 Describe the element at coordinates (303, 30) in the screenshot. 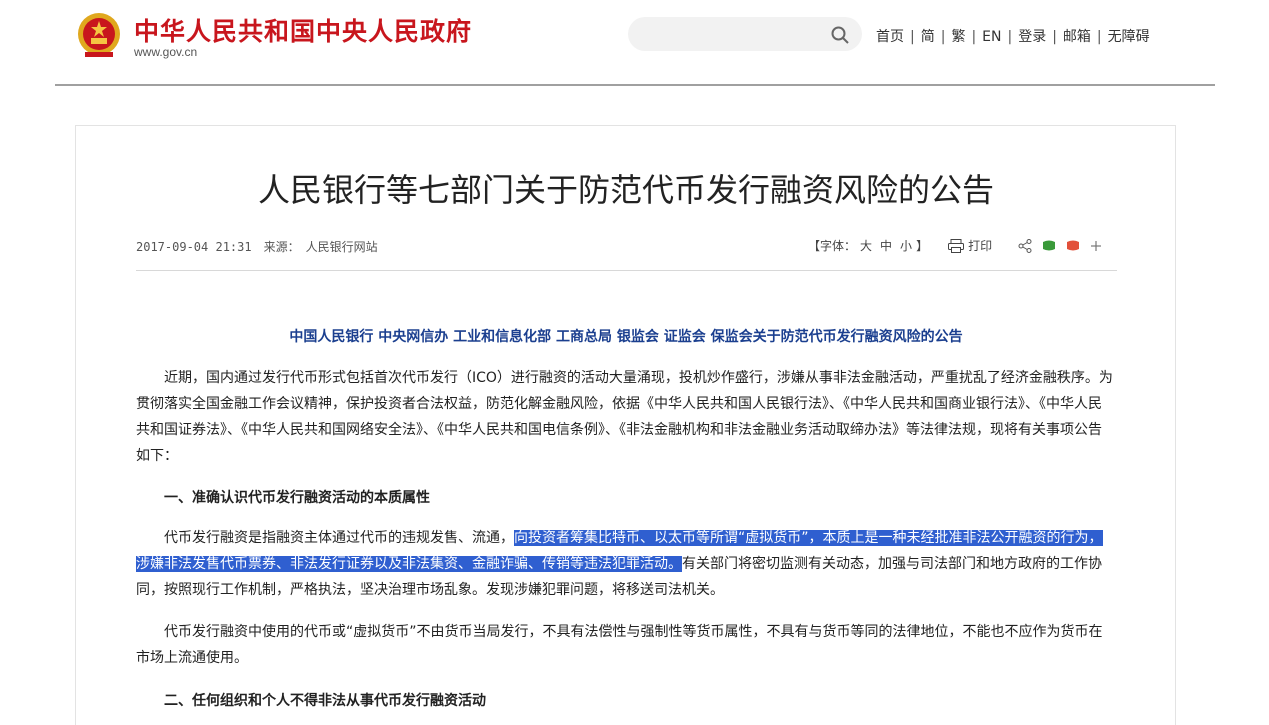

I see `site-title: 中华人民共和国中央人民政府` at that location.